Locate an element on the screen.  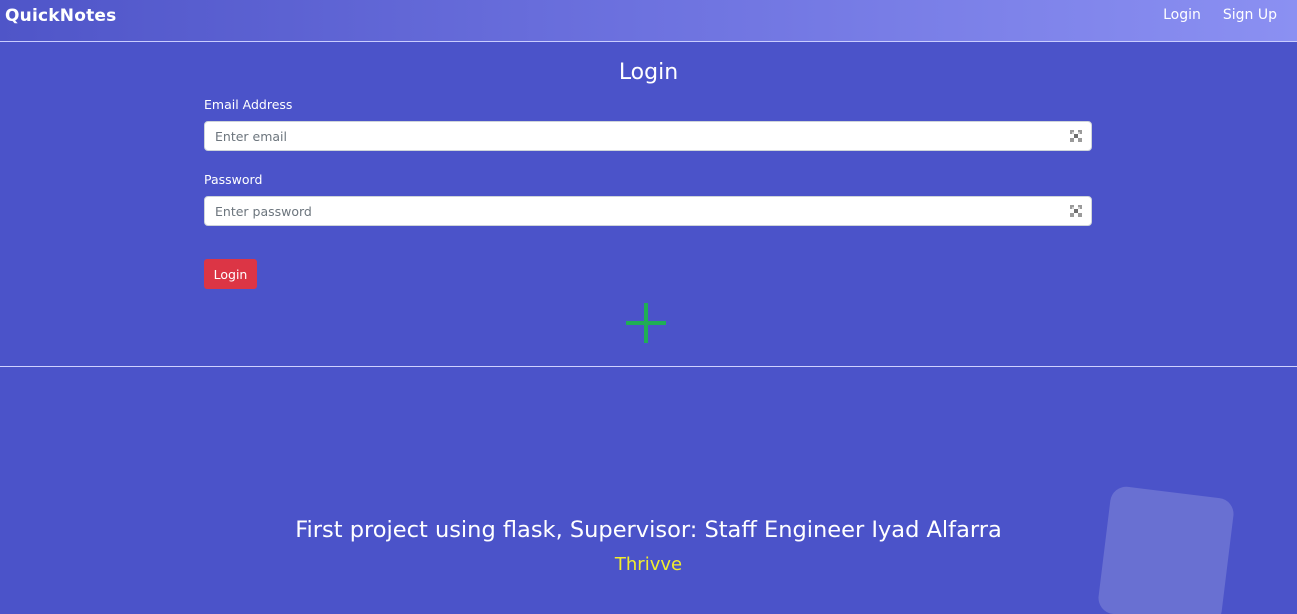
section-divider is located at coordinates (648, 366).